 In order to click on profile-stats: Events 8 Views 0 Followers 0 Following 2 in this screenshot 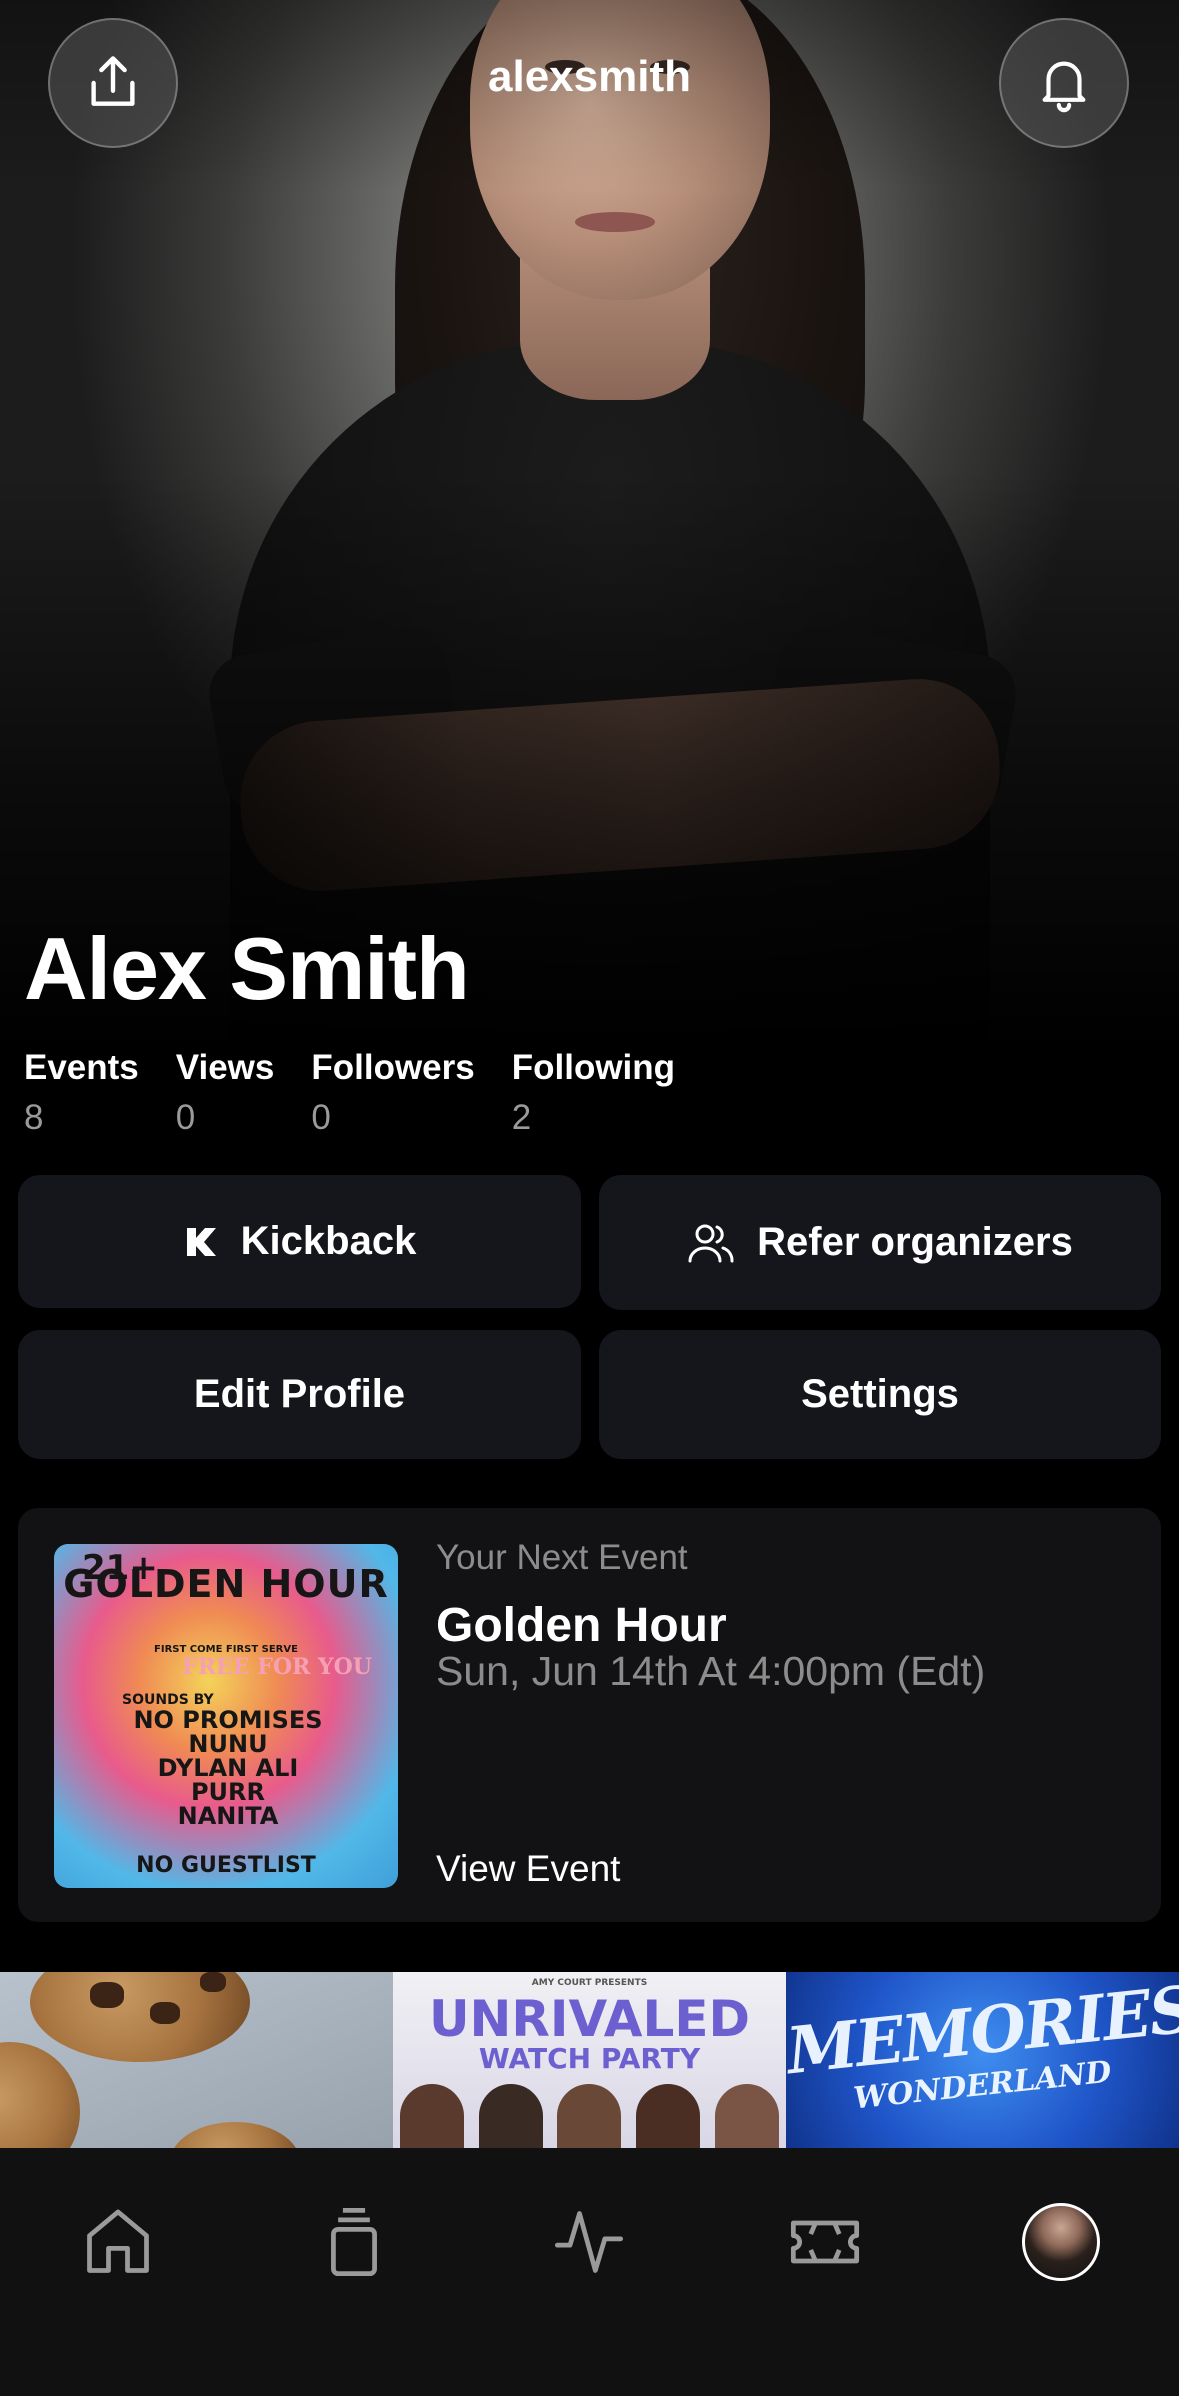, I will do `click(368, 1093)`.